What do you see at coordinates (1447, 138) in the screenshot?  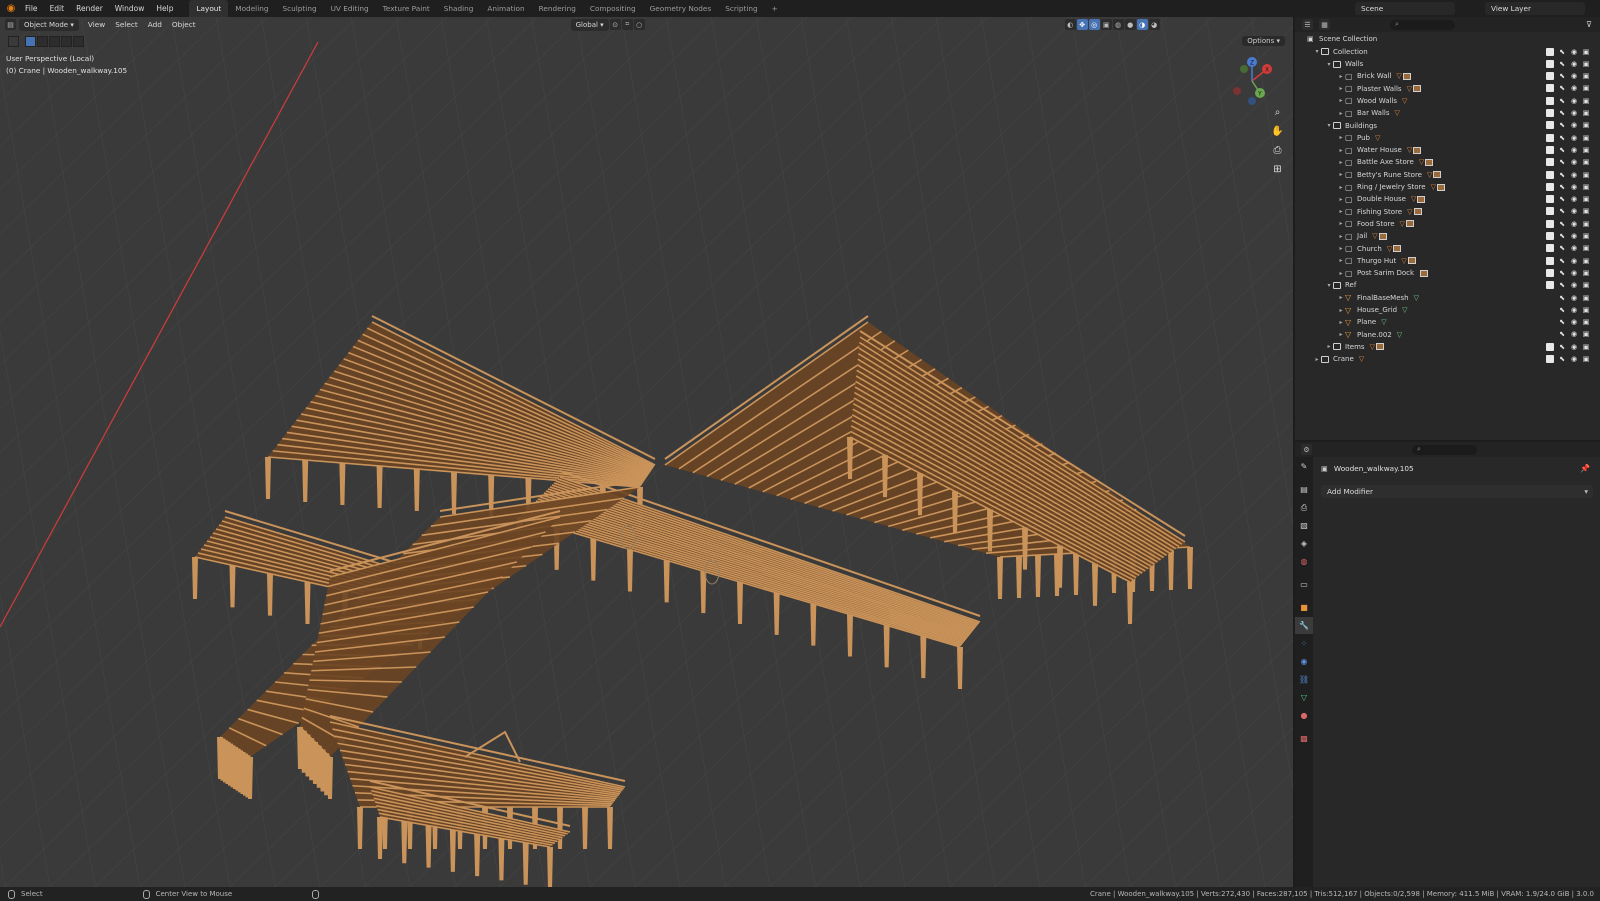 I see `outliner-row: ▸ ▢ Pub ▽ ⬉ ◉ ▣` at bounding box center [1447, 138].